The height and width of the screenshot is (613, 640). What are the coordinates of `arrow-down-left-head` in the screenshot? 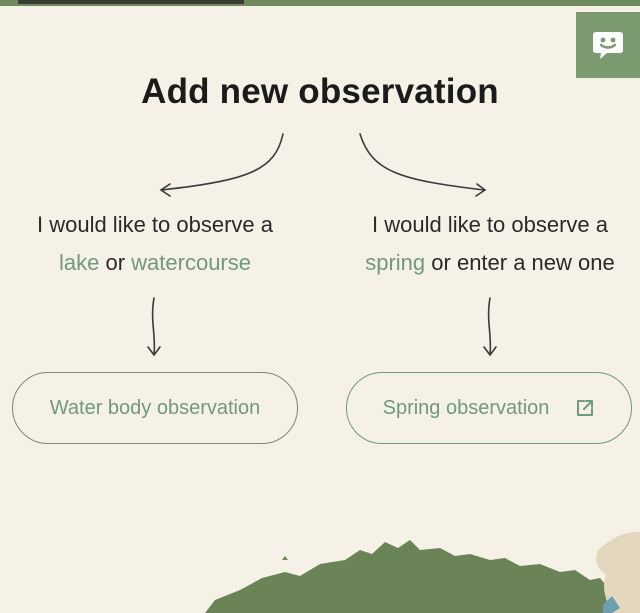 It's located at (154, 351).